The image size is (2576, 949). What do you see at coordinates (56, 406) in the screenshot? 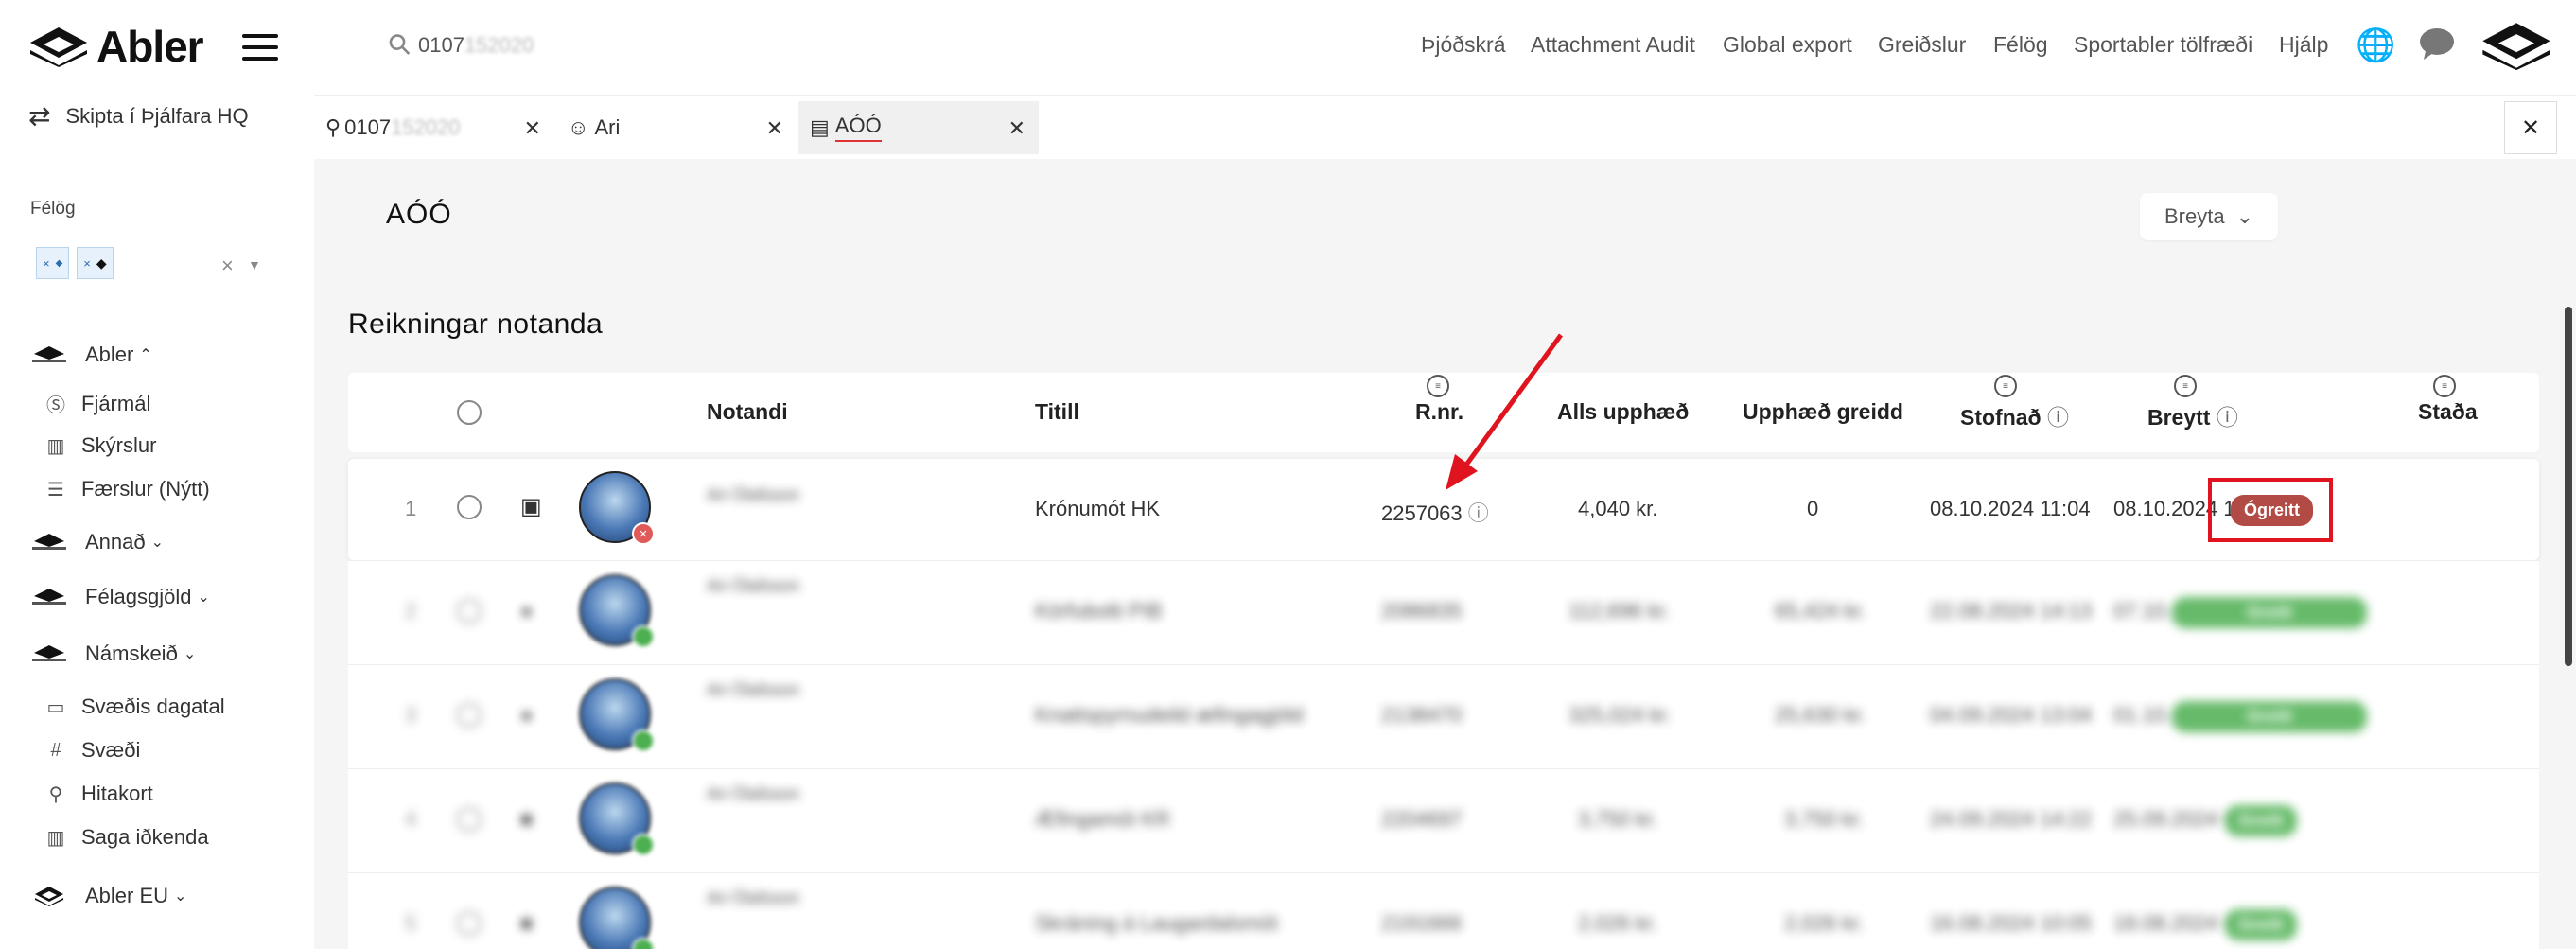
I see `dollar-circle-icon: Ⓢ` at bounding box center [56, 406].